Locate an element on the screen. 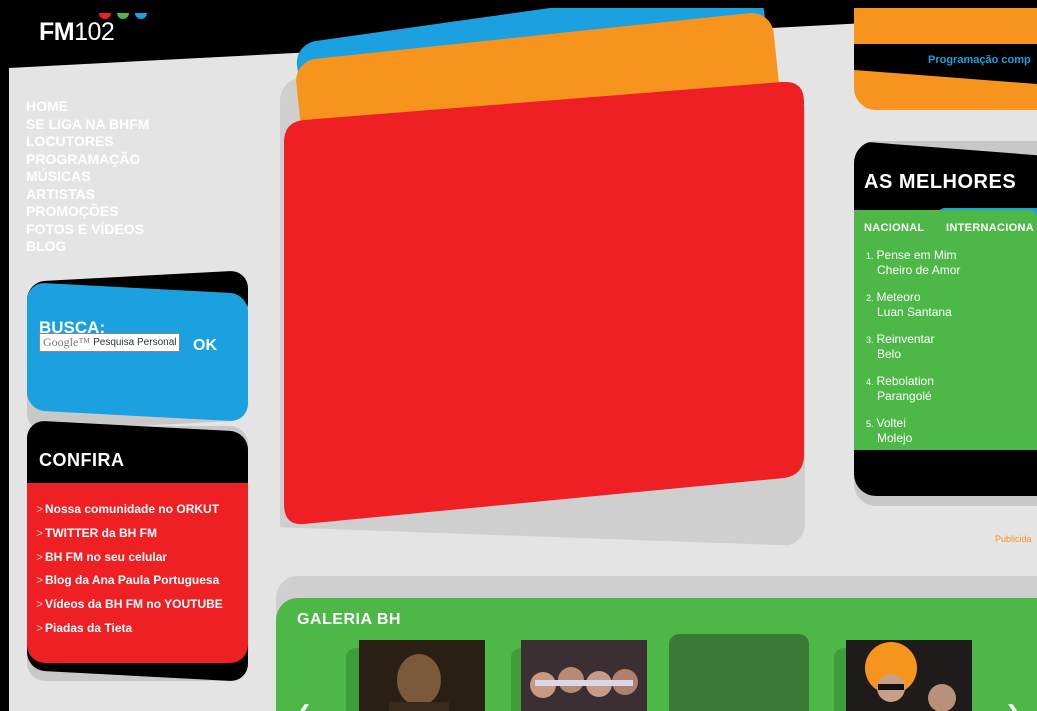  ranking-item: 2. Meteoro Luan Santana is located at coordinates (913, 311).